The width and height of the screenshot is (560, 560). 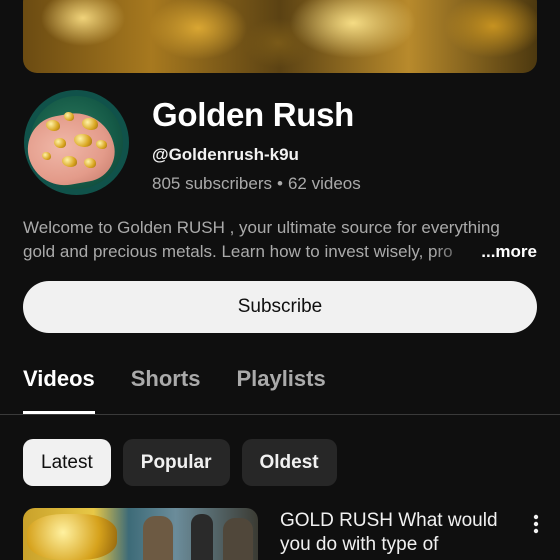 I want to click on chip-popular: Popular, so click(x=176, y=462).